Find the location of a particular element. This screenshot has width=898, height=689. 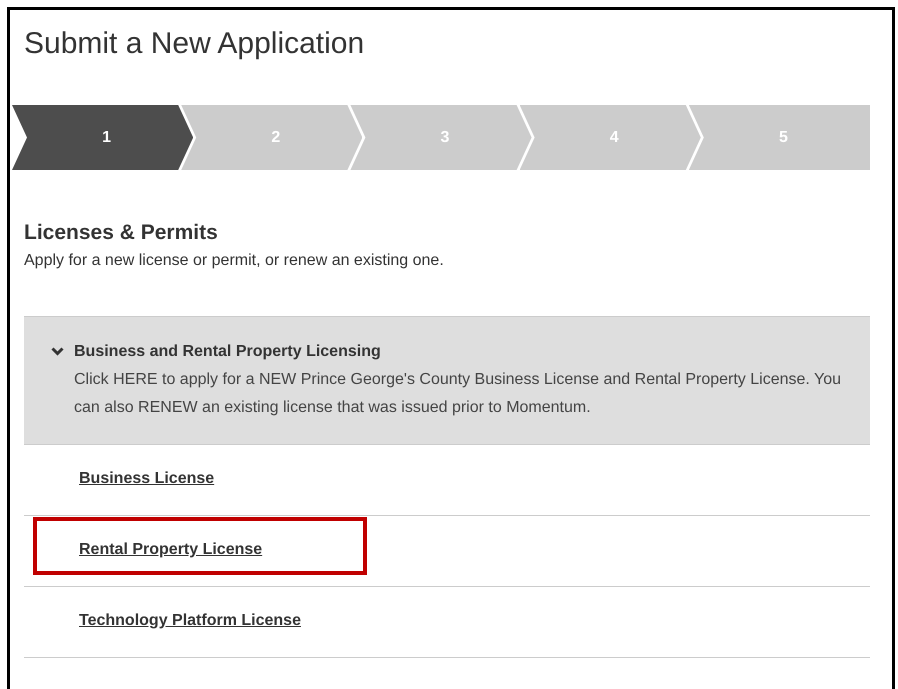

section-heading: Licenses & Permits is located at coordinates (121, 233).